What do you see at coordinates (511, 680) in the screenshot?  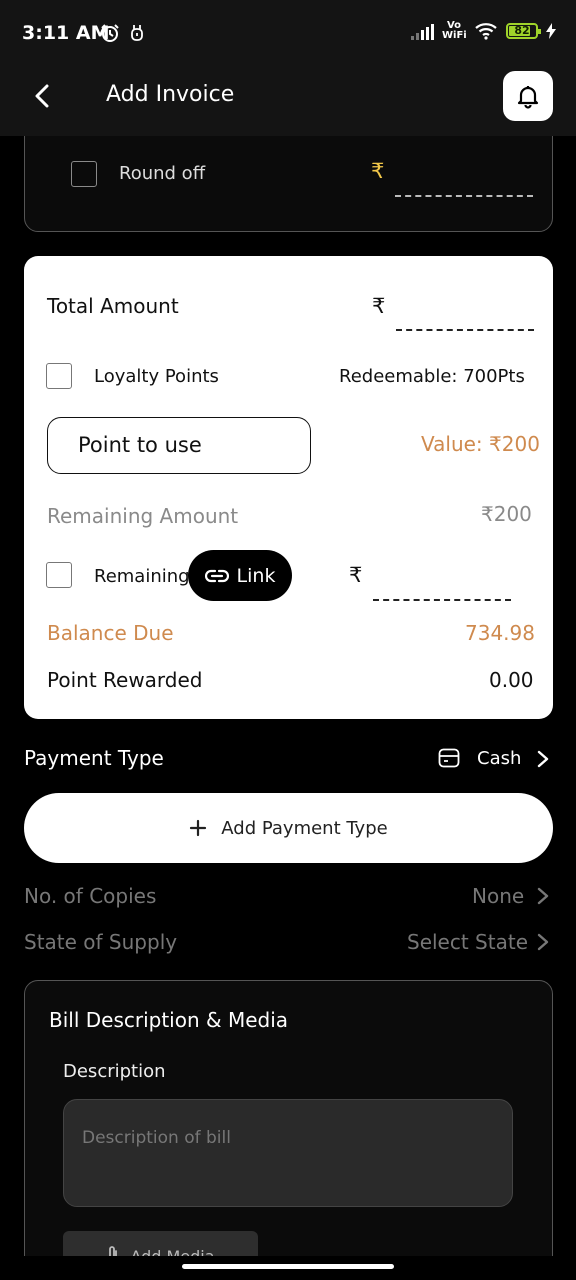 I see `point-rewarded-value: 0.00` at bounding box center [511, 680].